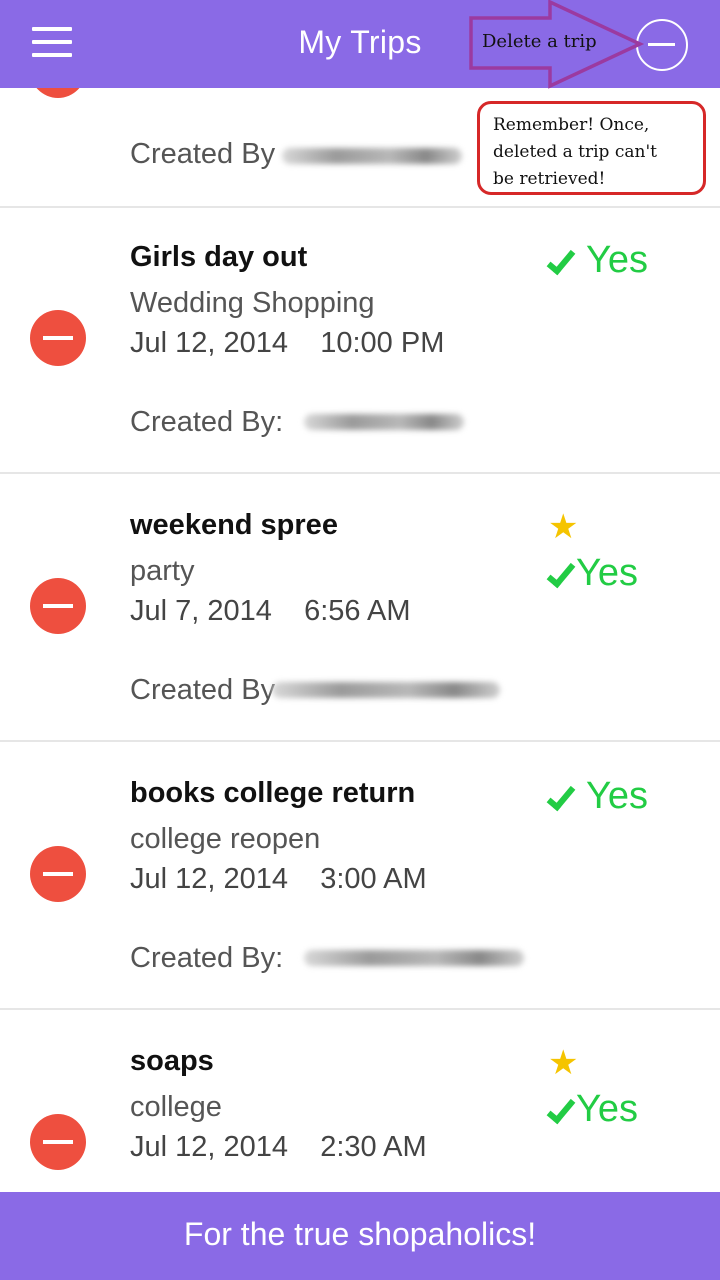 Image resolution: width=720 pixels, height=1280 pixels. What do you see at coordinates (575, 152) in the screenshot?
I see `callout-line: deleted a trip can't` at bounding box center [575, 152].